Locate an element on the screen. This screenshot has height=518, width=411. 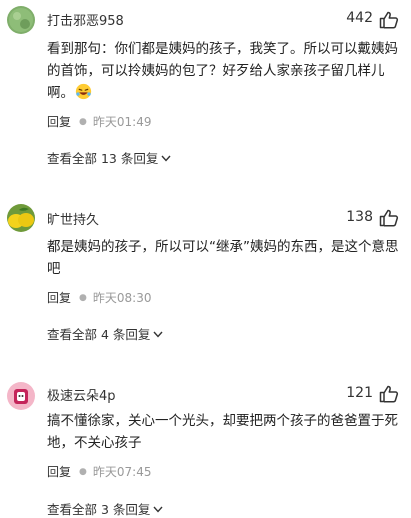
comment-time: 昨天01:49 is located at coordinates (122, 122).